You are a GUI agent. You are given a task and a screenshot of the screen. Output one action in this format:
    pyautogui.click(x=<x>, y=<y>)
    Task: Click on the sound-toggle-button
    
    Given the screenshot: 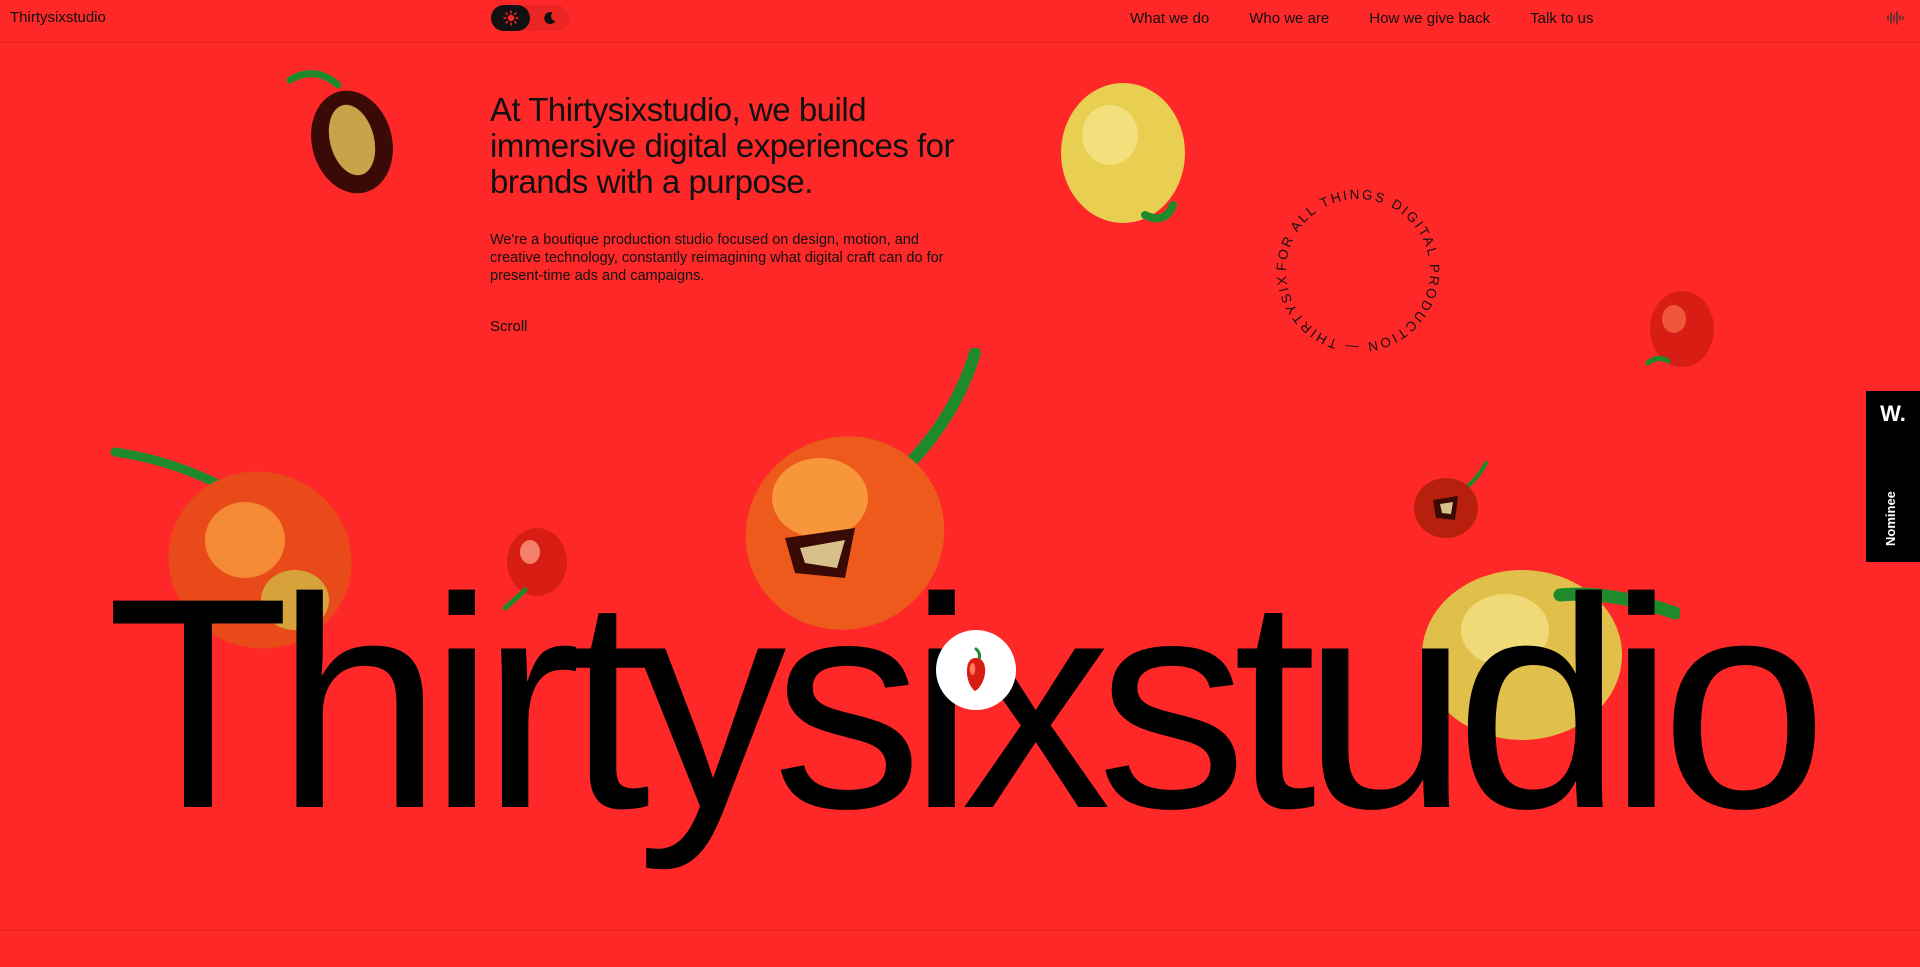 What is the action you would take?
    pyautogui.click(x=1895, y=18)
    